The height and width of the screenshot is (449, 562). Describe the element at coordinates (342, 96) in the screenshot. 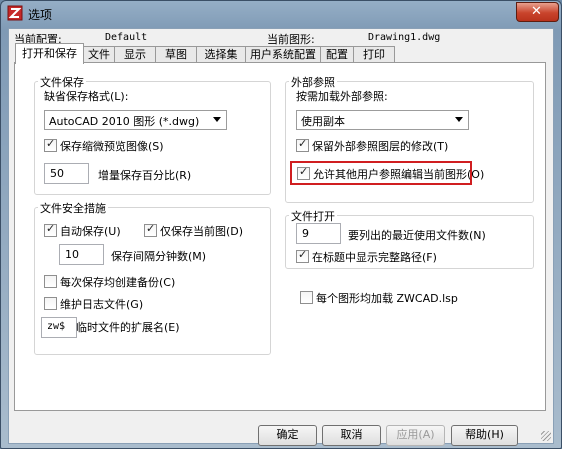

I see `demand-load-label: 按需加载外部参照:` at that location.